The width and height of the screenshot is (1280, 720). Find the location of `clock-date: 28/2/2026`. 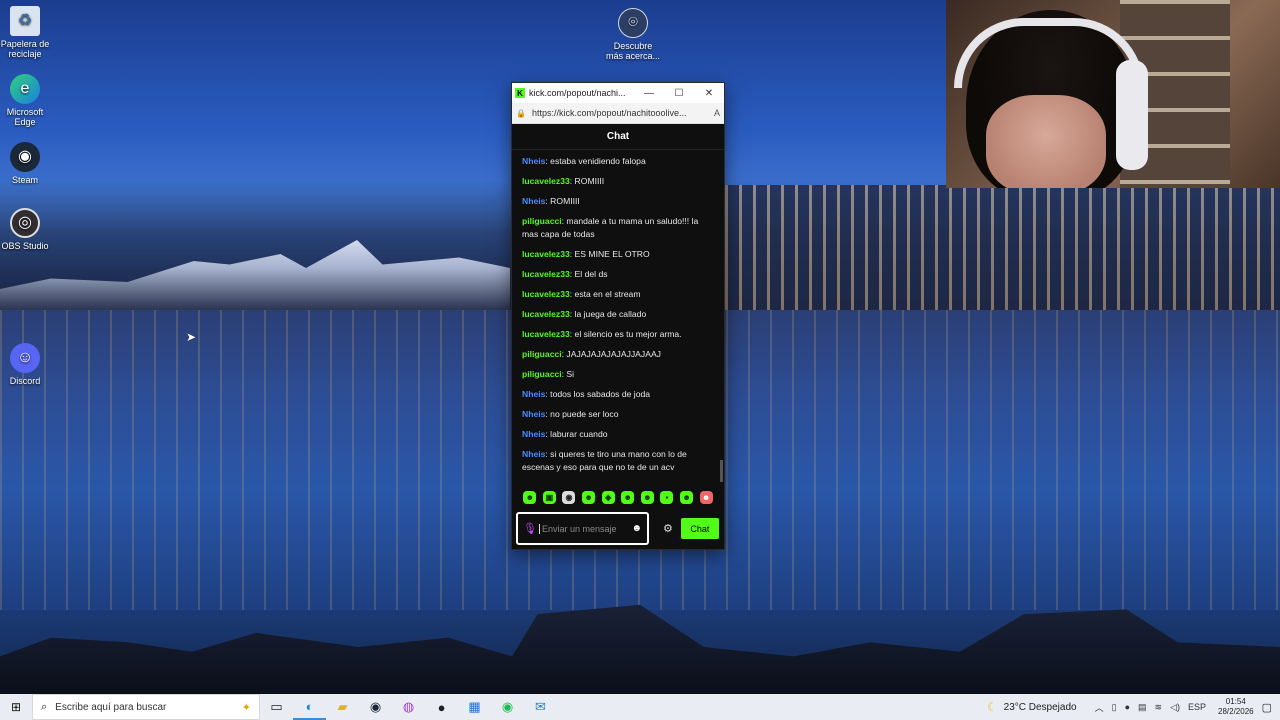

clock-date: 28/2/2026 is located at coordinates (1236, 711).